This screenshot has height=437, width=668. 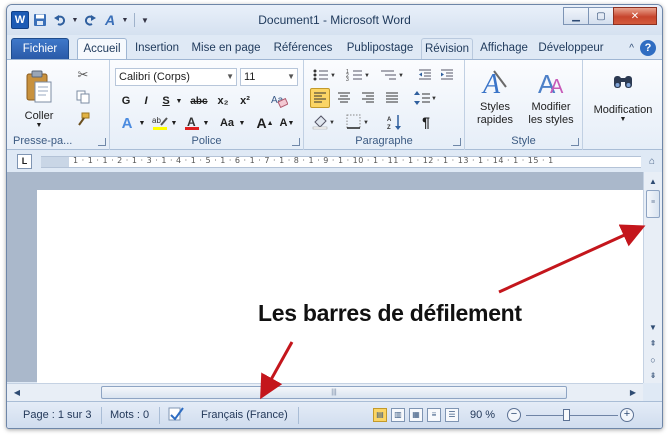 What do you see at coordinates (179, 101) in the screenshot?
I see `underline-dropdown-icon: ▼` at bounding box center [179, 101].